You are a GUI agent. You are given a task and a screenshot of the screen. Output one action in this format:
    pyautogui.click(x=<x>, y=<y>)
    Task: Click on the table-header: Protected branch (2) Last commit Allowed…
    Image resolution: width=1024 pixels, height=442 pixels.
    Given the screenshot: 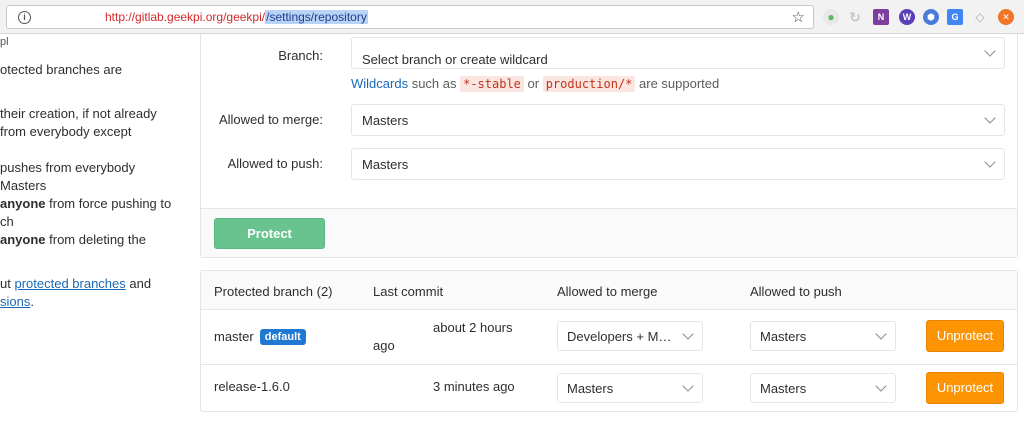 What is the action you would take?
    pyautogui.click(x=609, y=290)
    